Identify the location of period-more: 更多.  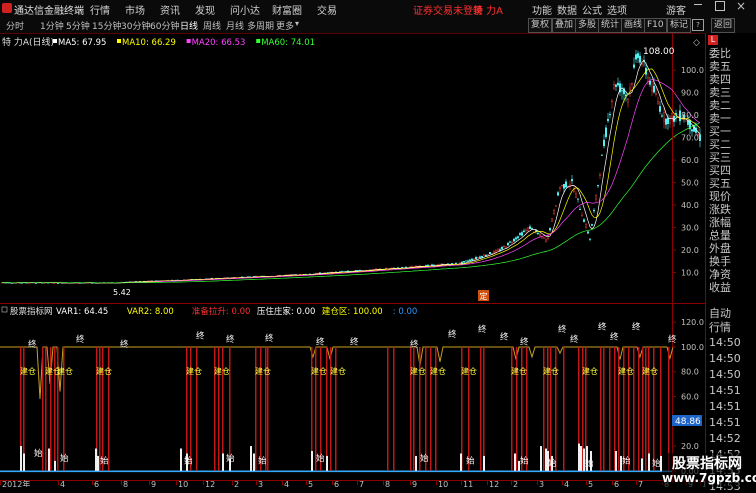
(285, 25).